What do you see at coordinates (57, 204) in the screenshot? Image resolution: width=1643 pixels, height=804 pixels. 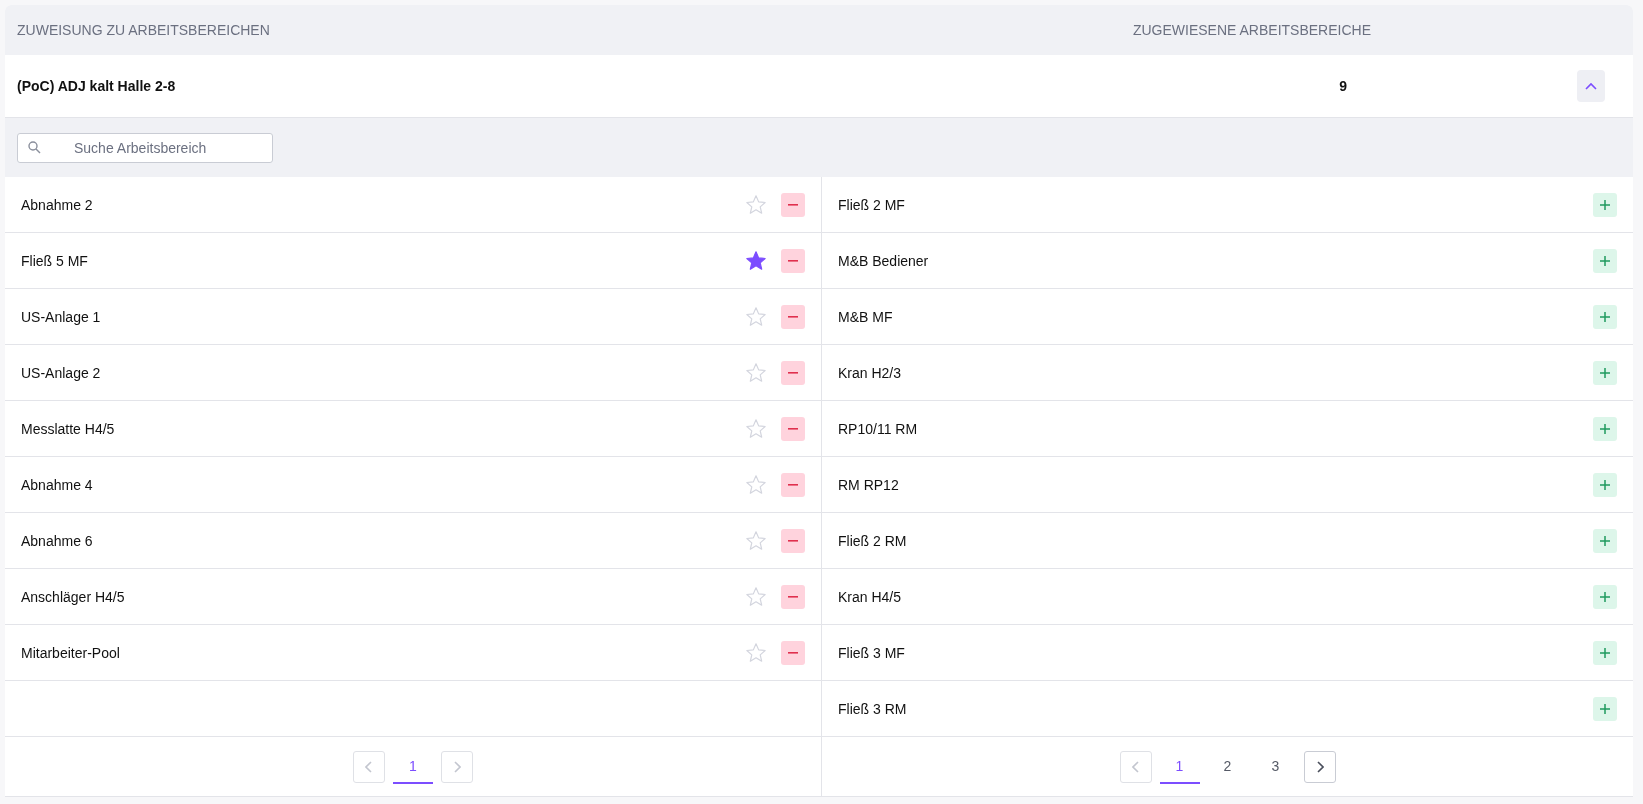 I see `workarea-name: Abnahme 2` at bounding box center [57, 204].